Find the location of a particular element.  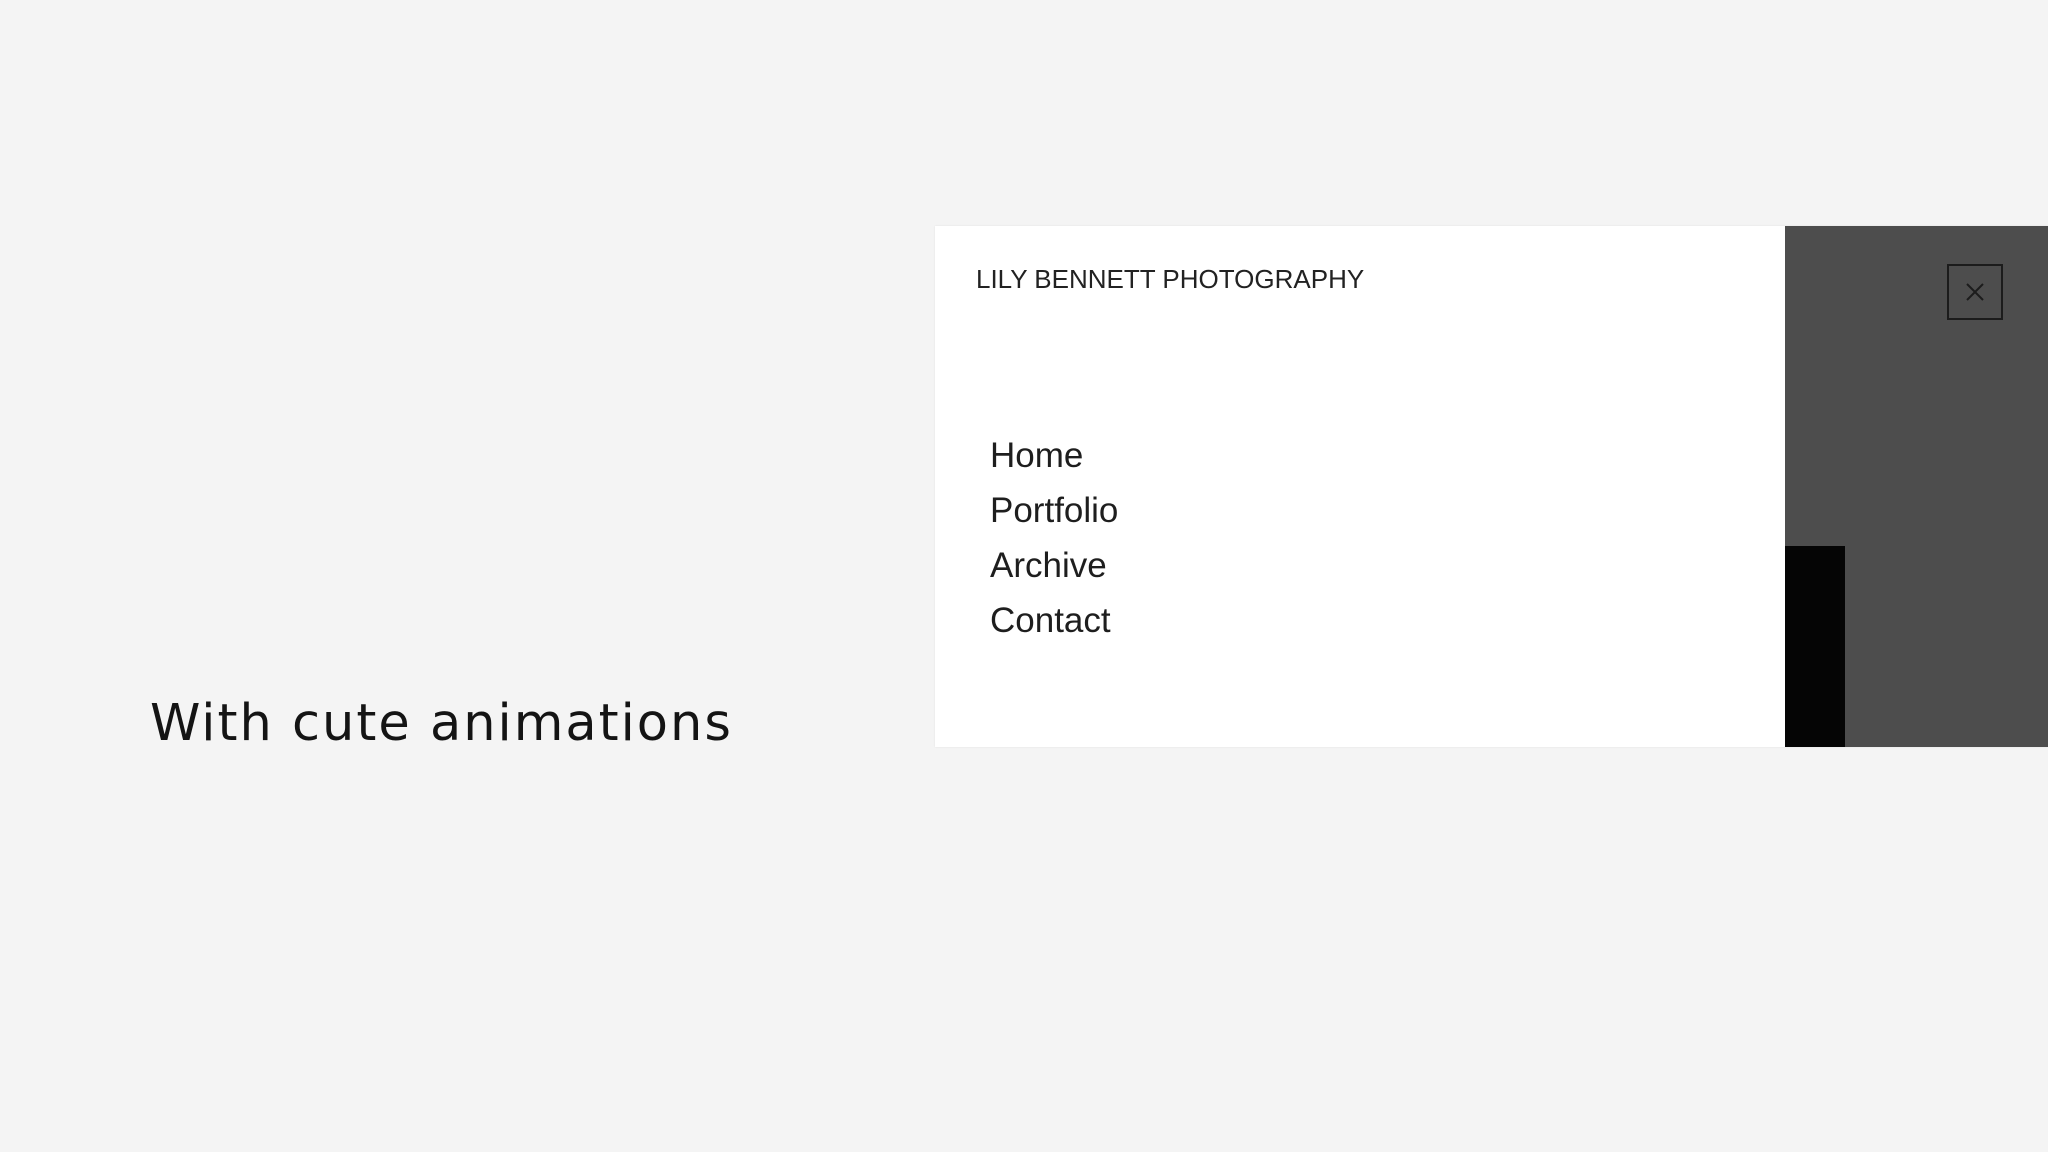

caption-text: With cute animations is located at coordinates (441, 723).